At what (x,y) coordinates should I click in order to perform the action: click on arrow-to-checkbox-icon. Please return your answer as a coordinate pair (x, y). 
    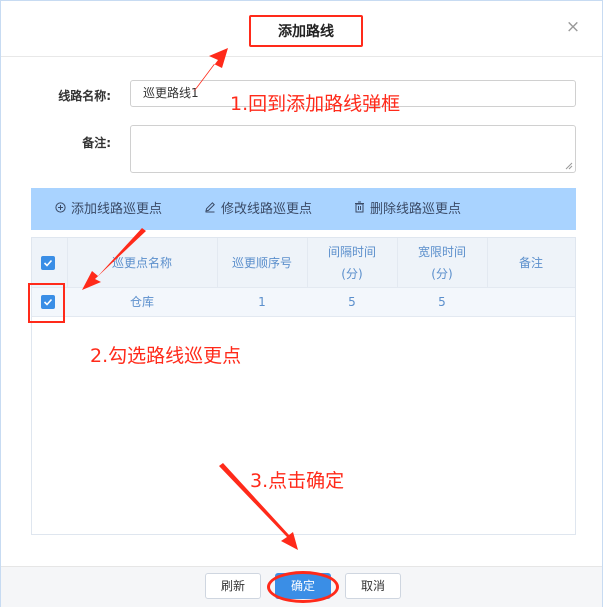
    Looking at the image, I should click on (114, 259).